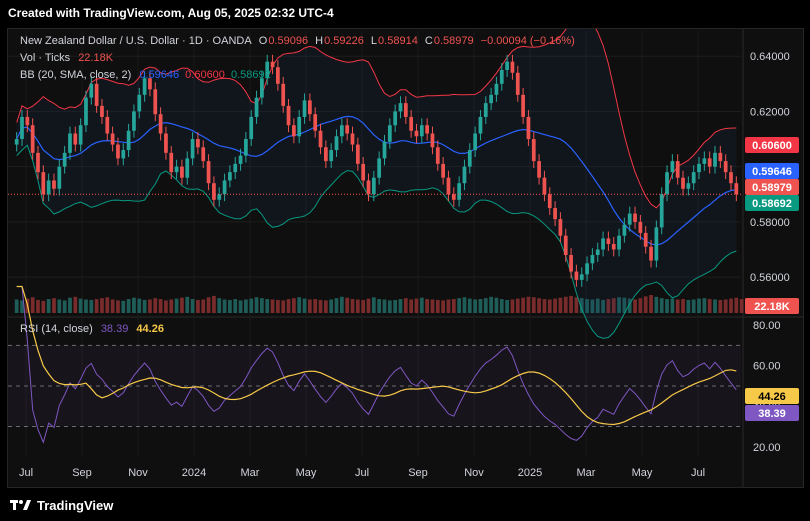 The height and width of the screenshot is (521, 810). What do you see at coordinates (319, 41) in the screenshot?
I see `high-label: H` at bounding box center [319, 41].